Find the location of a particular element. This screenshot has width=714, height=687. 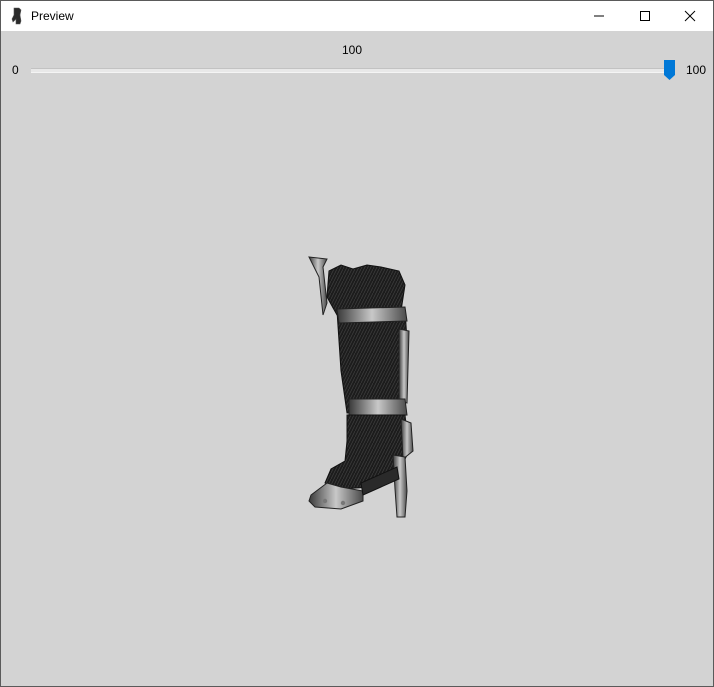

boot-model is located at coordinates (361, 387).